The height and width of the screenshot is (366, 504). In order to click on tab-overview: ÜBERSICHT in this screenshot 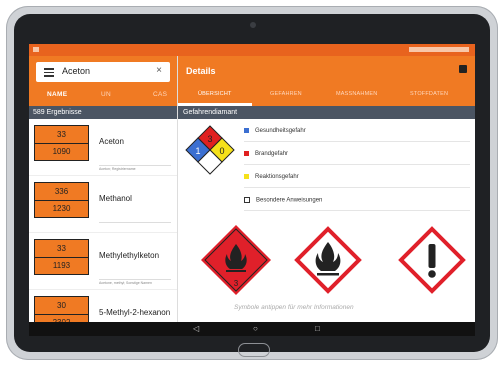, I will do `click(215, 94)`.